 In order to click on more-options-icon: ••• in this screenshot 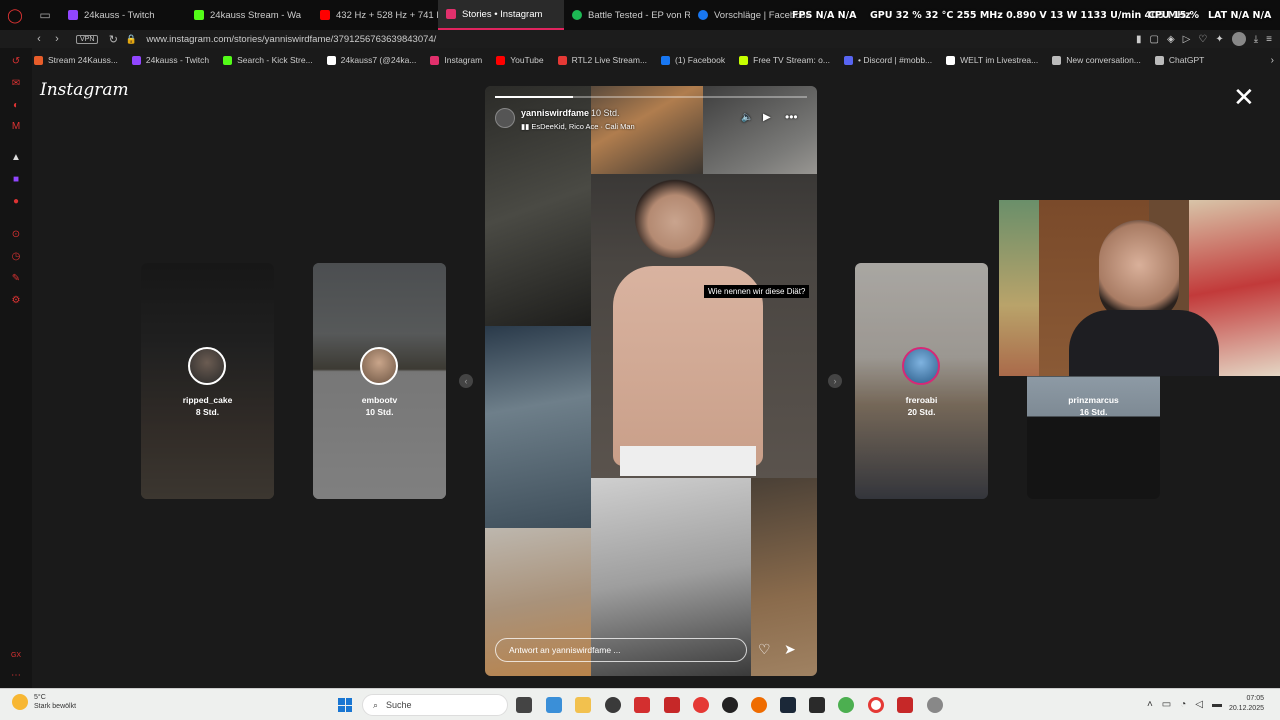, I will do `click(791, 117)`.